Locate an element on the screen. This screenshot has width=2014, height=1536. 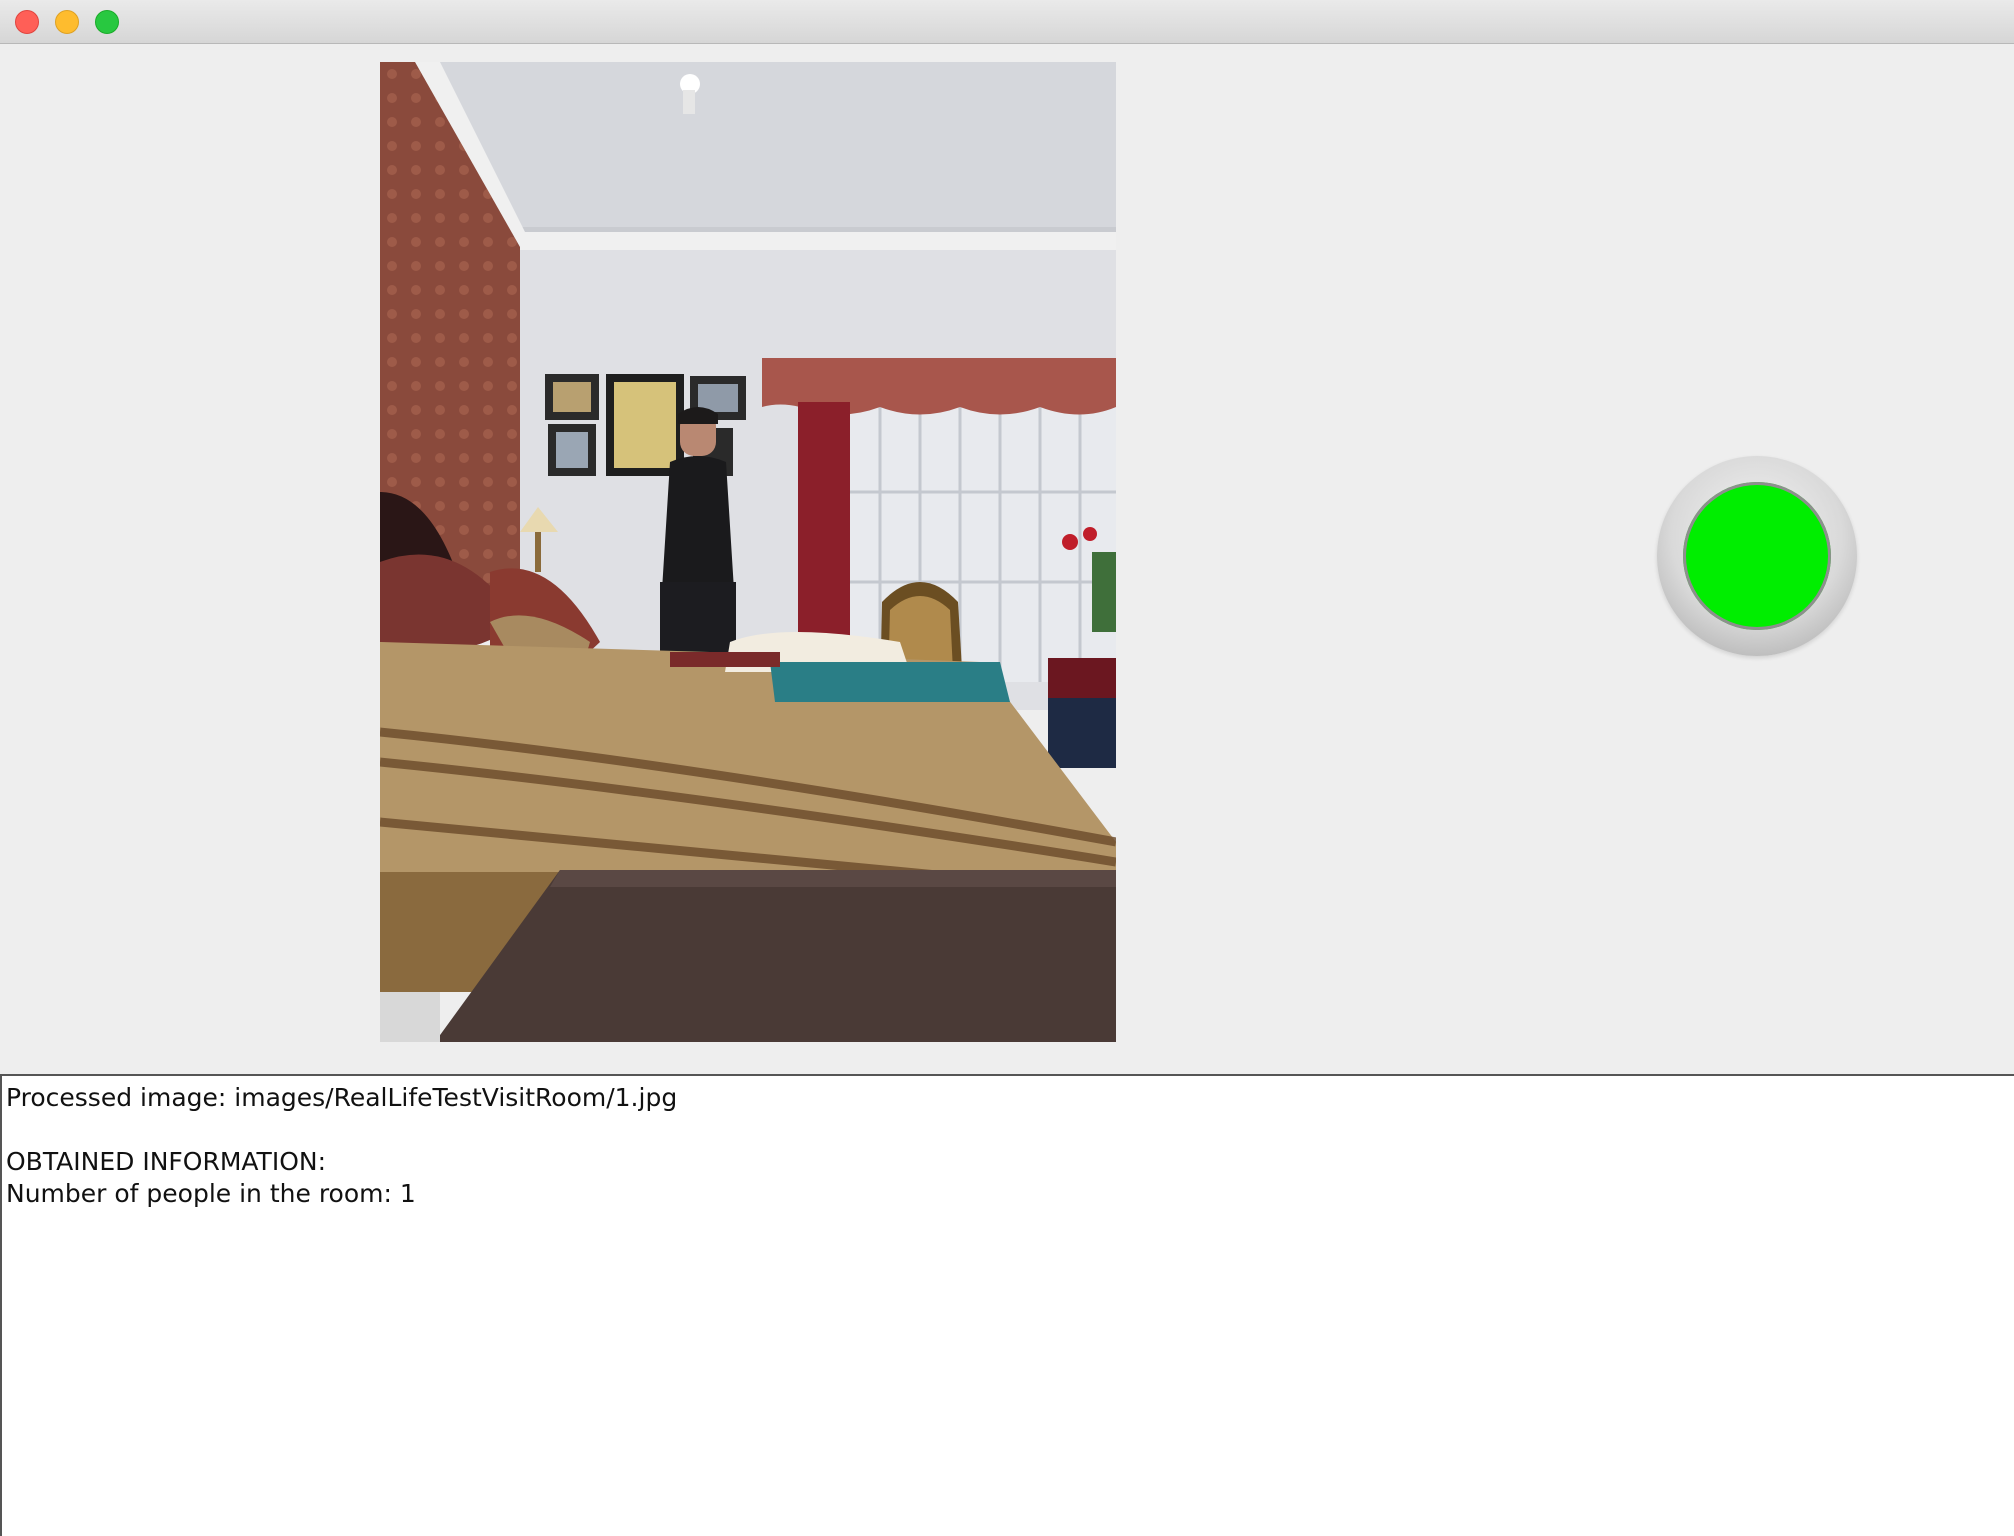
minimize-button is located at coordinates (67, 22).